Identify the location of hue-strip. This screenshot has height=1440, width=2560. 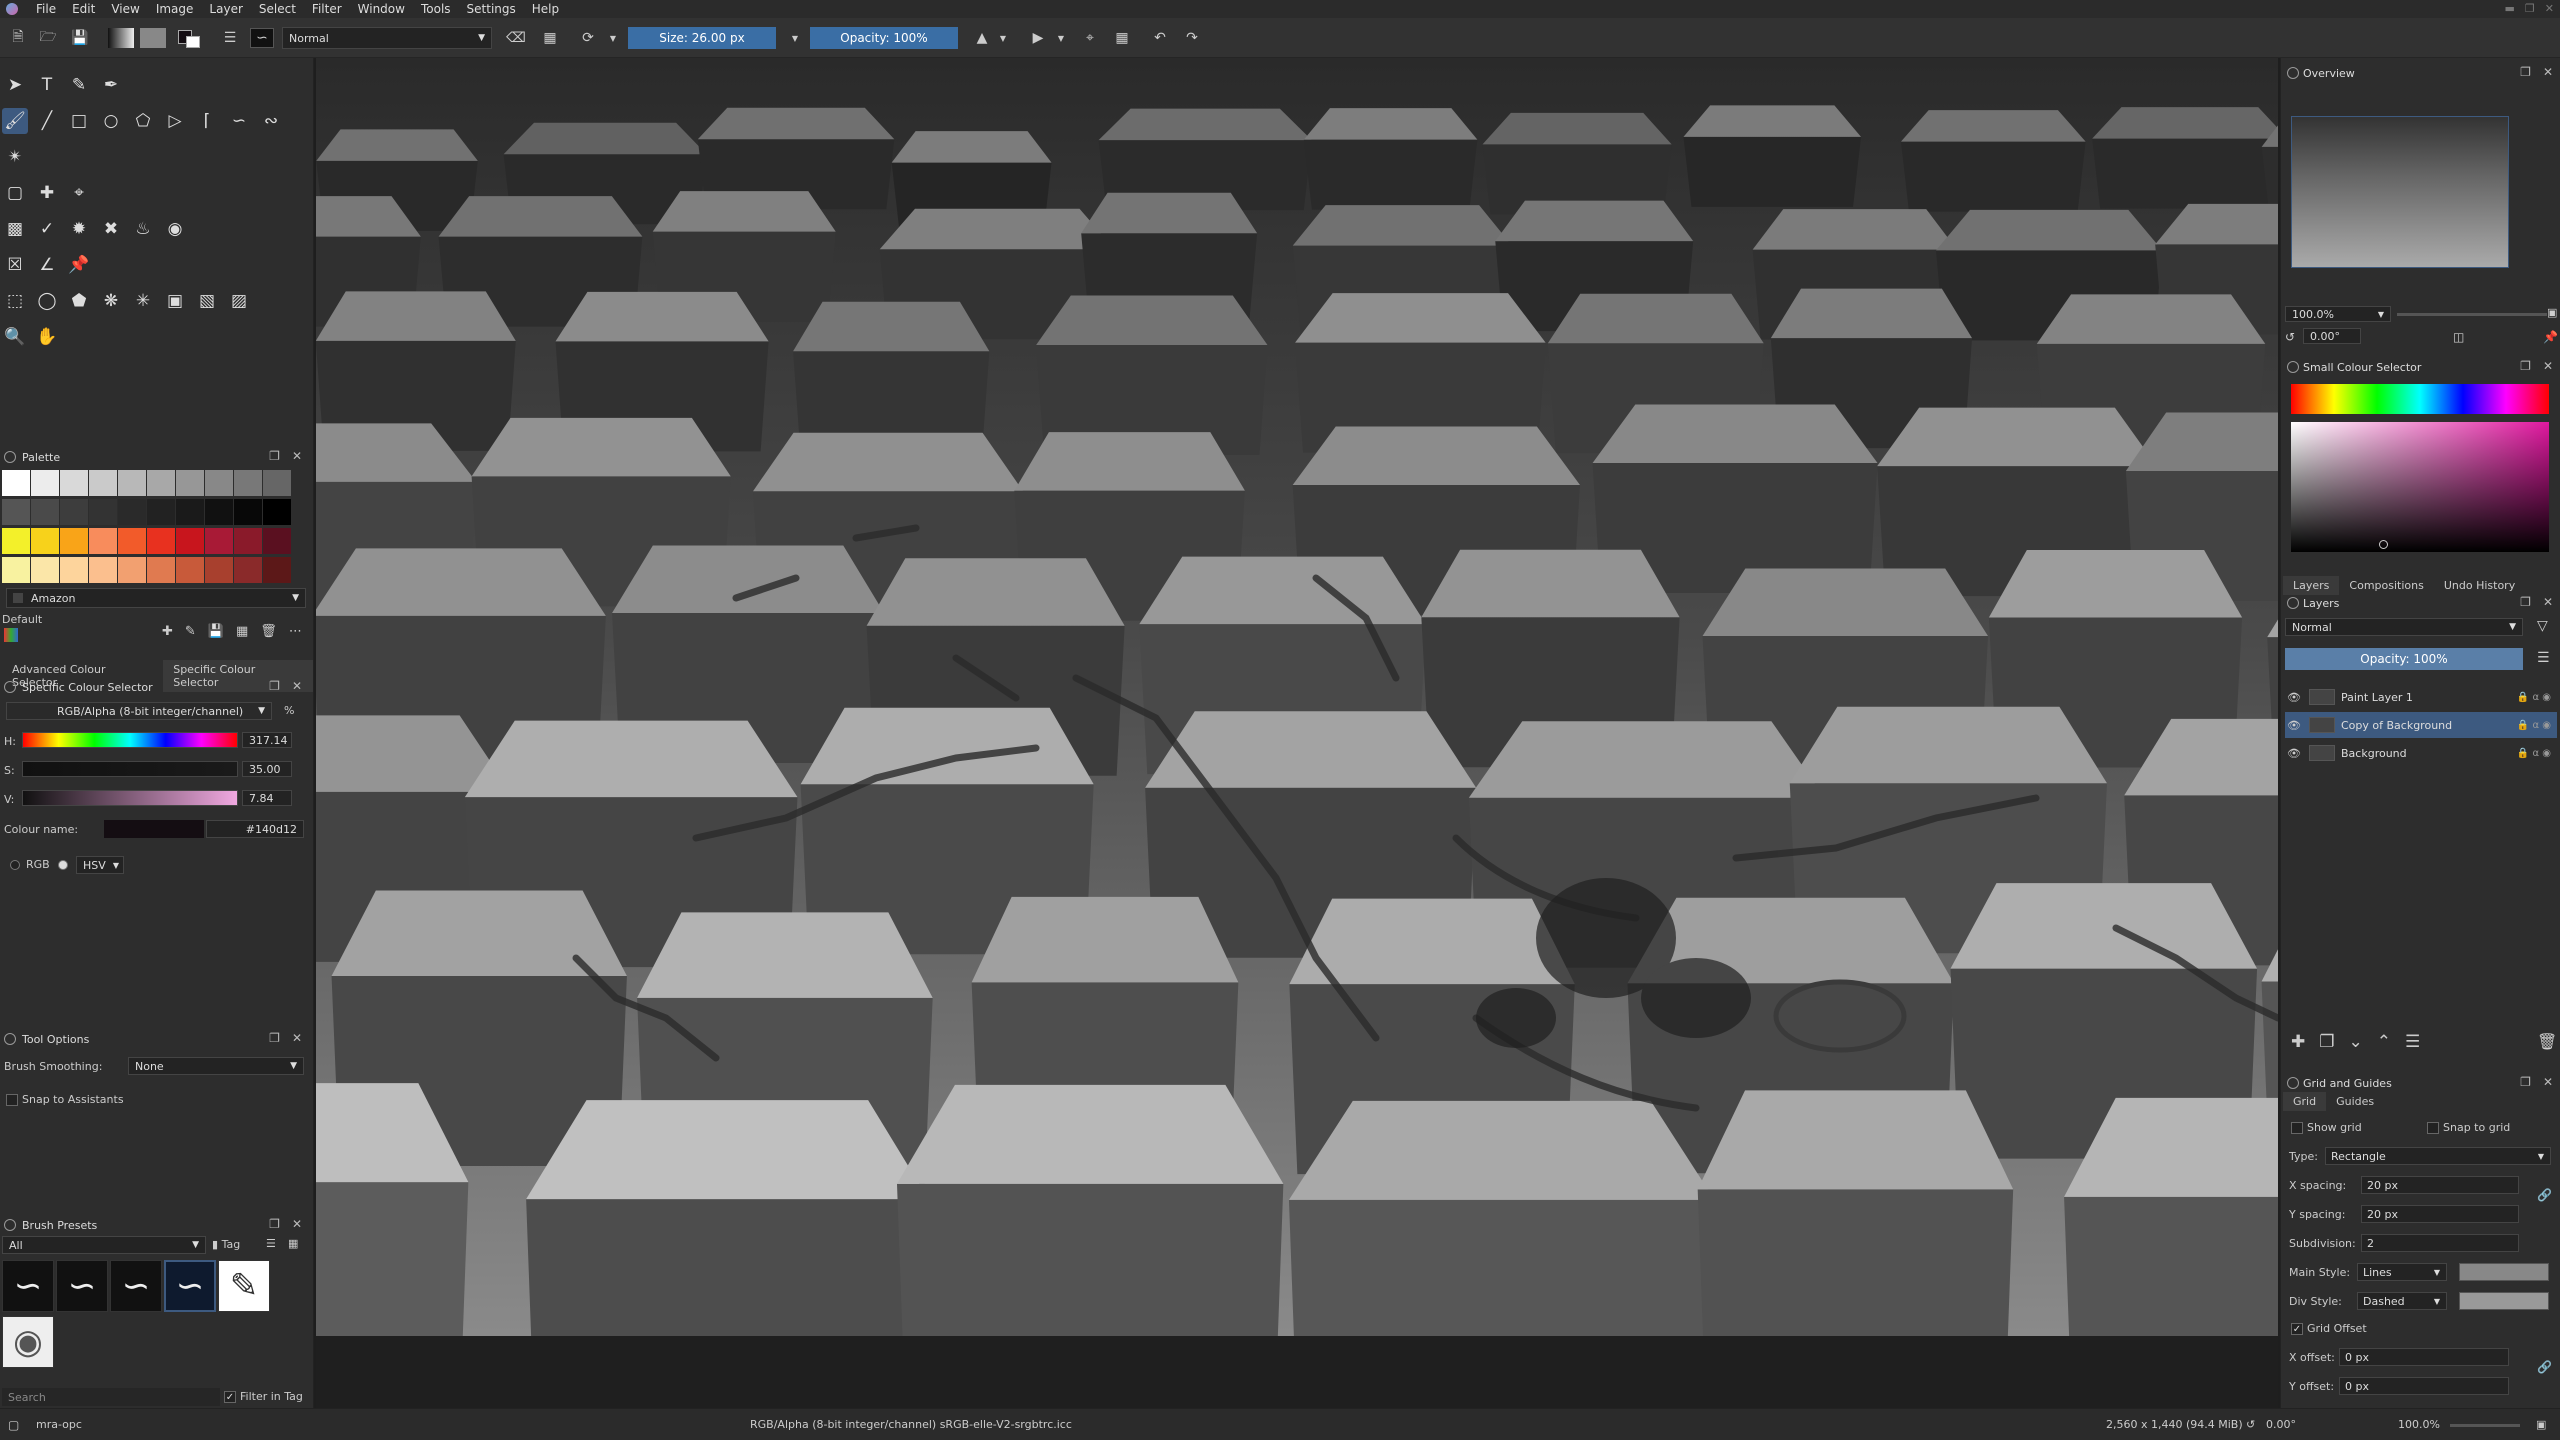
(2420, 399).